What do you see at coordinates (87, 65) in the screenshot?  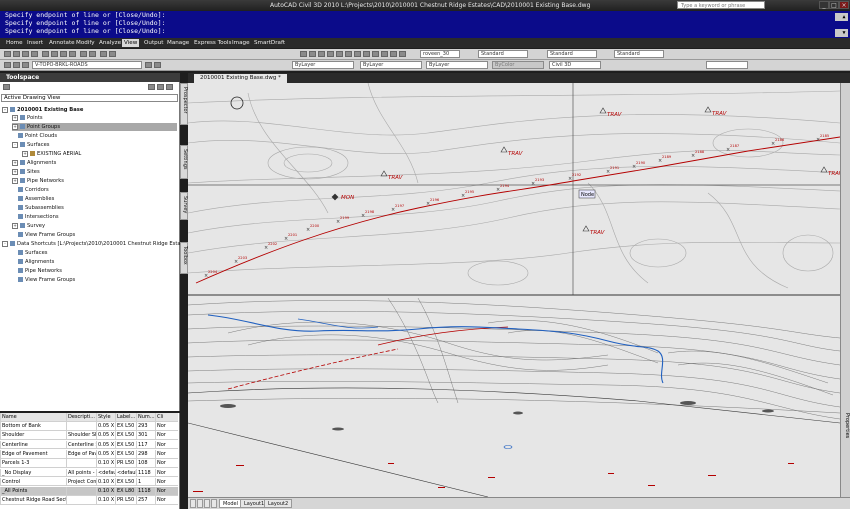 I see `layer-combo: V-TOPO-BRKL-ROADS` at bounding box center [87, 65].